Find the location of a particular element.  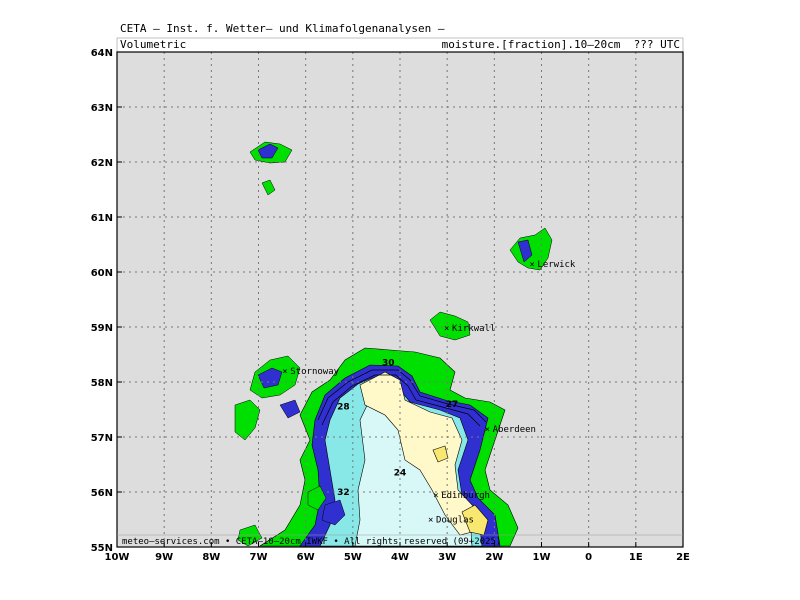

y-tick-label: 62N is located at coordinates (102, 163).